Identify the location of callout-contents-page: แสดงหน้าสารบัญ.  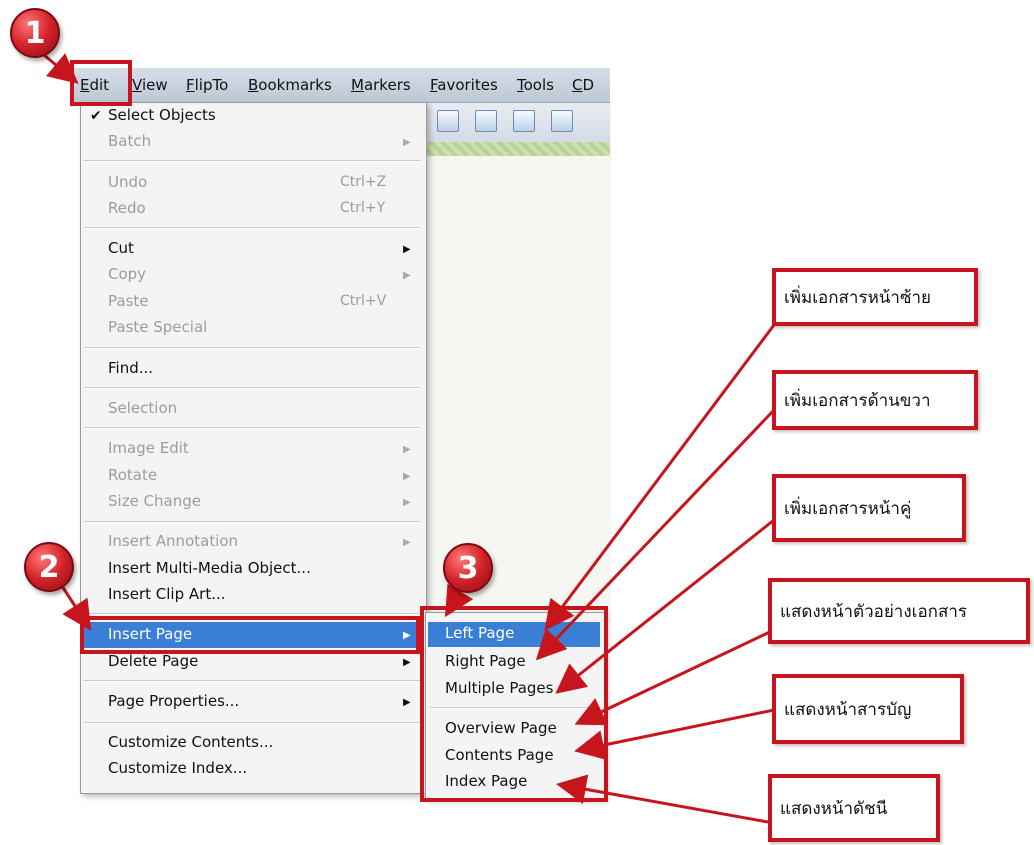
(868, 709).